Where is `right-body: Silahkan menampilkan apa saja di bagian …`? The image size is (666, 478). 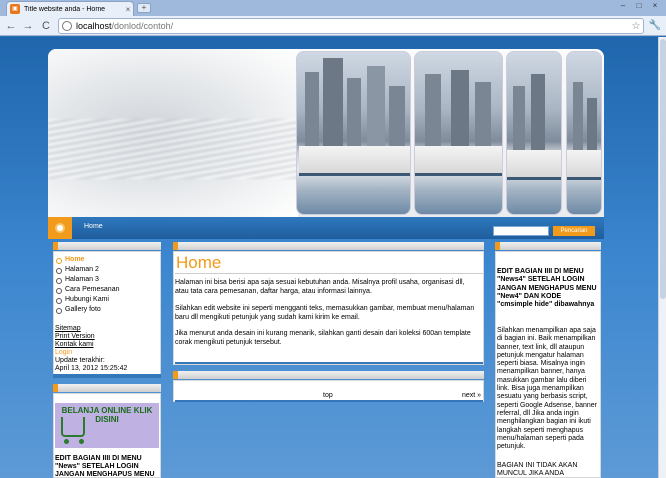 right-body: Silahkan menampilkan apa saja di bagian … is located at coordinates (547, 389).